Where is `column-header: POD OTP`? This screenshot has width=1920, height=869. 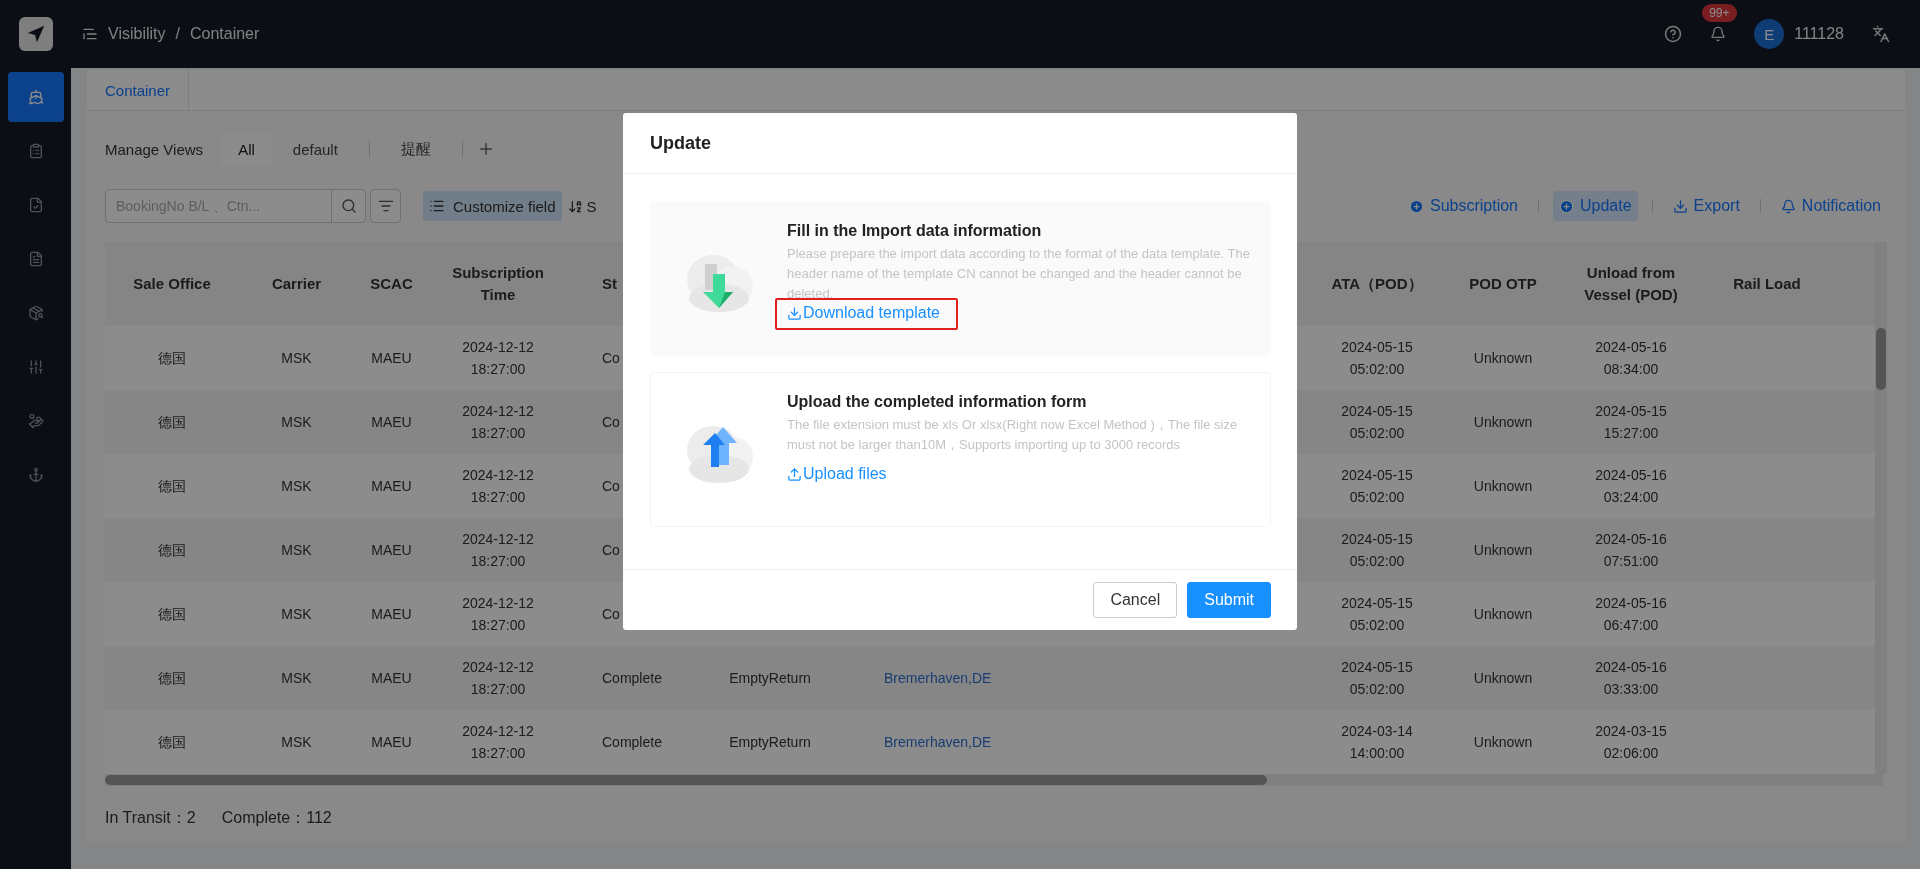
column-header: POD OTP is located at coordinates (1503, 284).